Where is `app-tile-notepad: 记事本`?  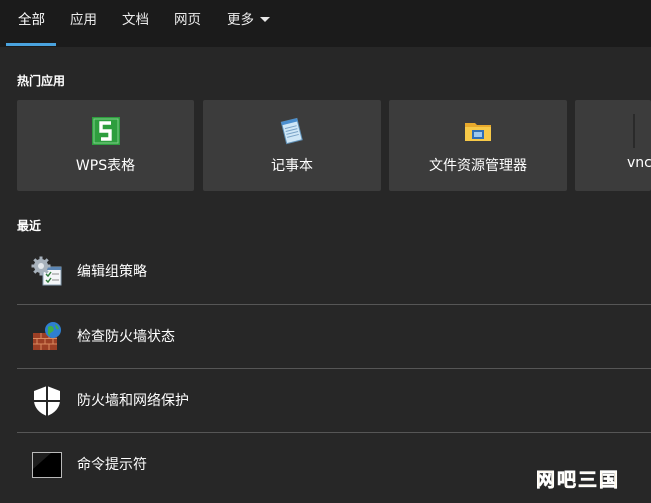 app-tile-notepad: 记事本 is located at coordinates (292, 145).